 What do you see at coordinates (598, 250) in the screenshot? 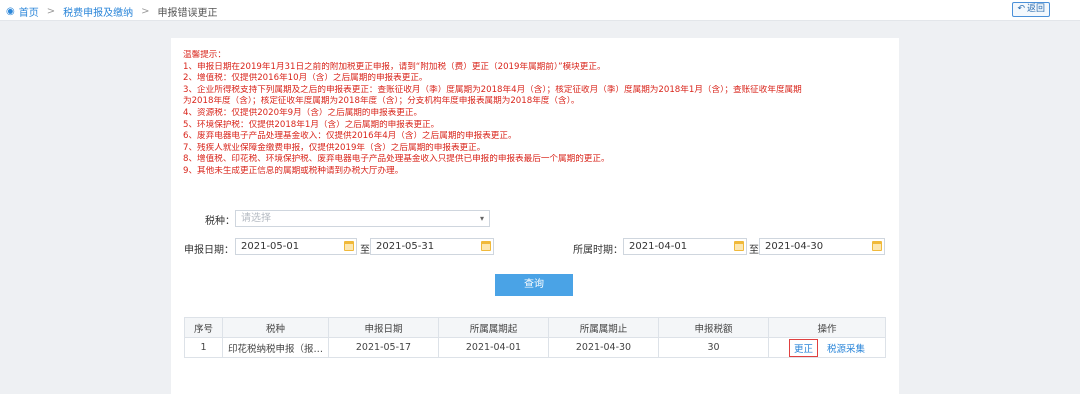
I see `period-label: 所属时期：` at bounding box center [598, 250].